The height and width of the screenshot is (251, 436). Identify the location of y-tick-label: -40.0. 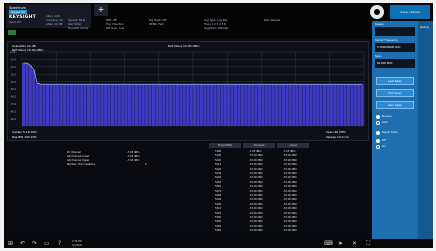
(13, 82).